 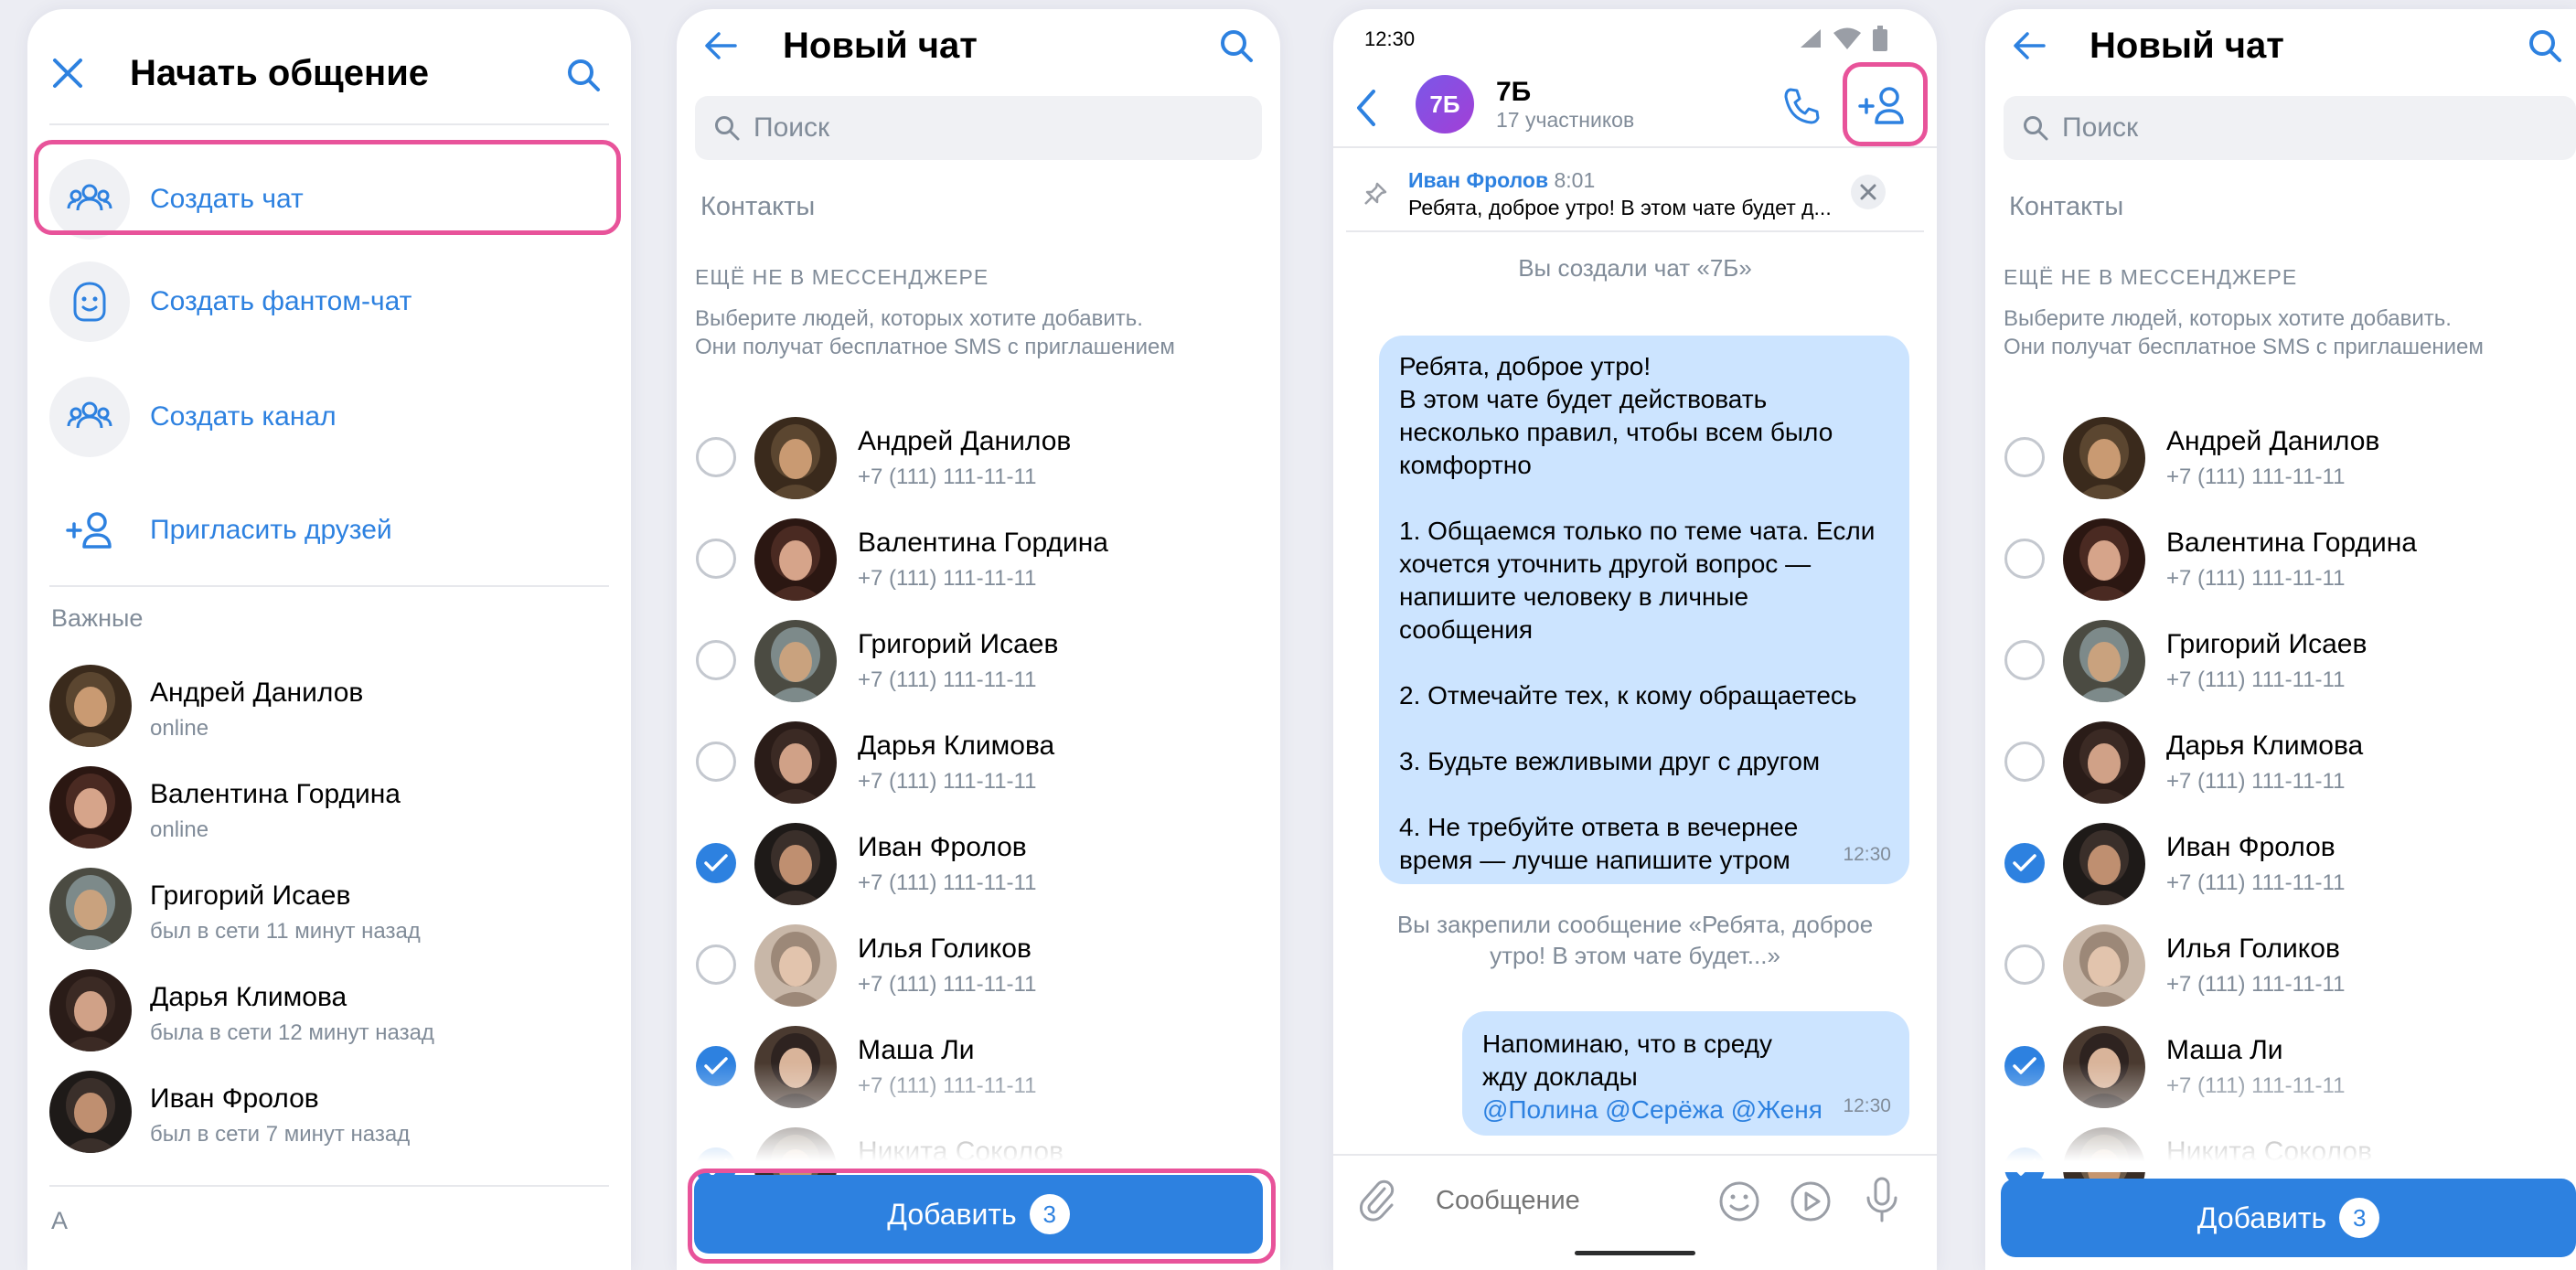 I want to click on create-channel-item: Создать канал, so click(x=329, y=410).